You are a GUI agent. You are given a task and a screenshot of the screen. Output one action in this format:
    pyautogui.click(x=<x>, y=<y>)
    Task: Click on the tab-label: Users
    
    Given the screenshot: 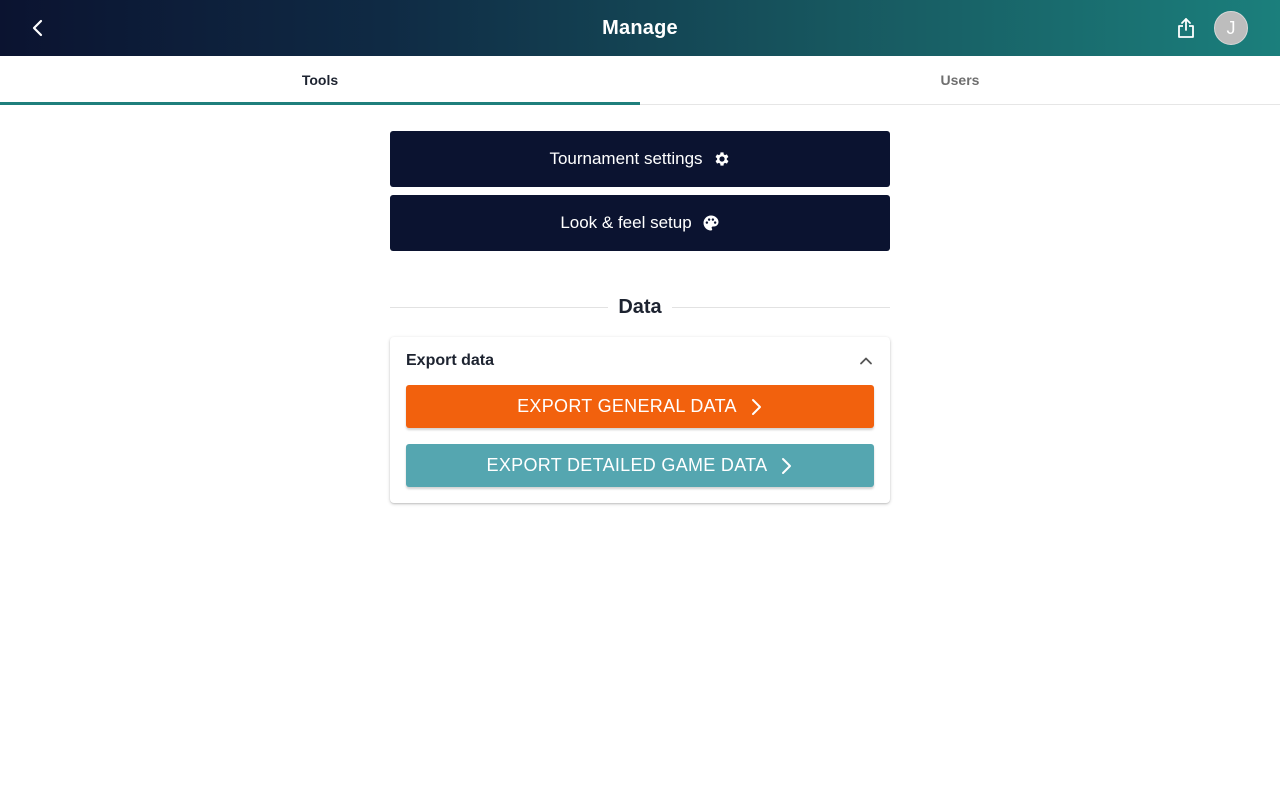 What is the action you would take?
    pyautogui.click(x=960, y=80)
    